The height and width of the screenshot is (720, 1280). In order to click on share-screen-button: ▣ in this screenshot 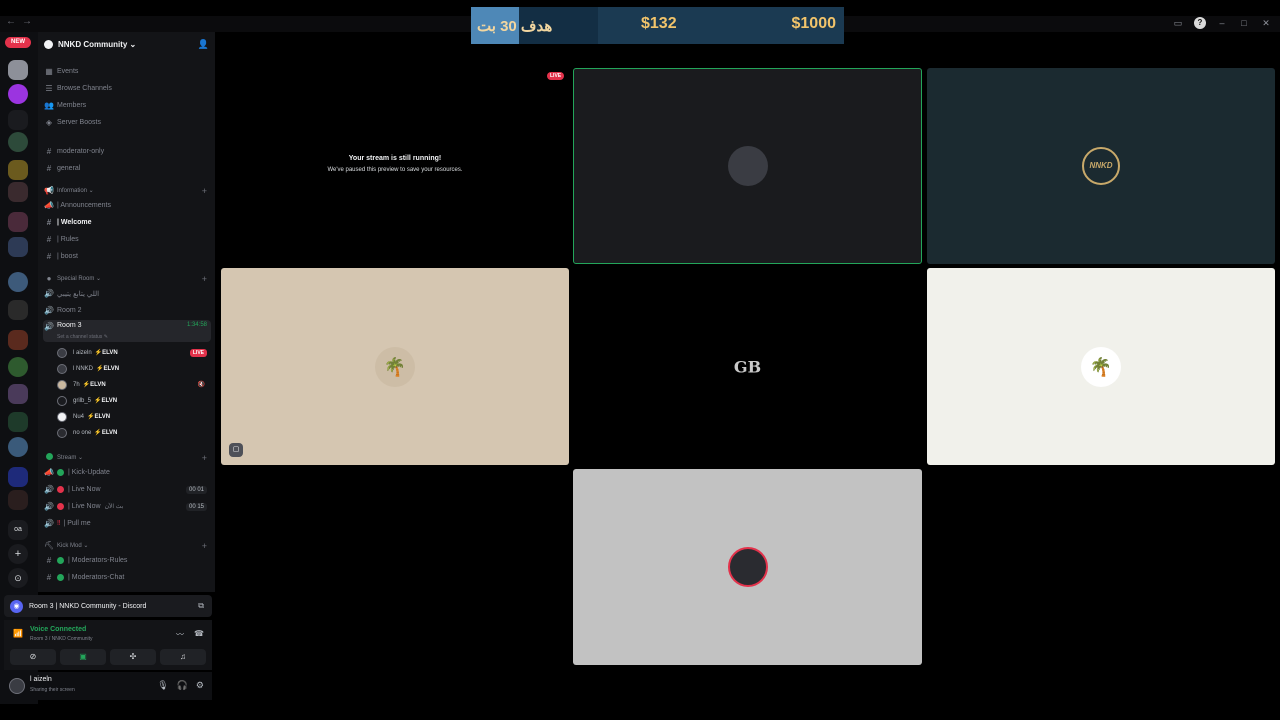, I will do `click(83, 657)`.